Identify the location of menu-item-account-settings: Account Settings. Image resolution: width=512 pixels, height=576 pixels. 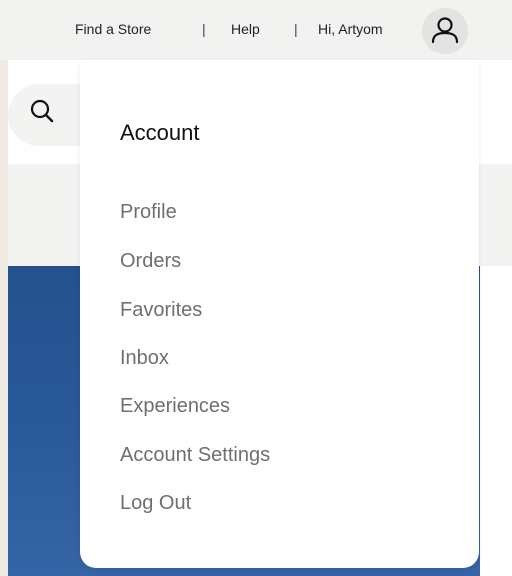
(195, 455).